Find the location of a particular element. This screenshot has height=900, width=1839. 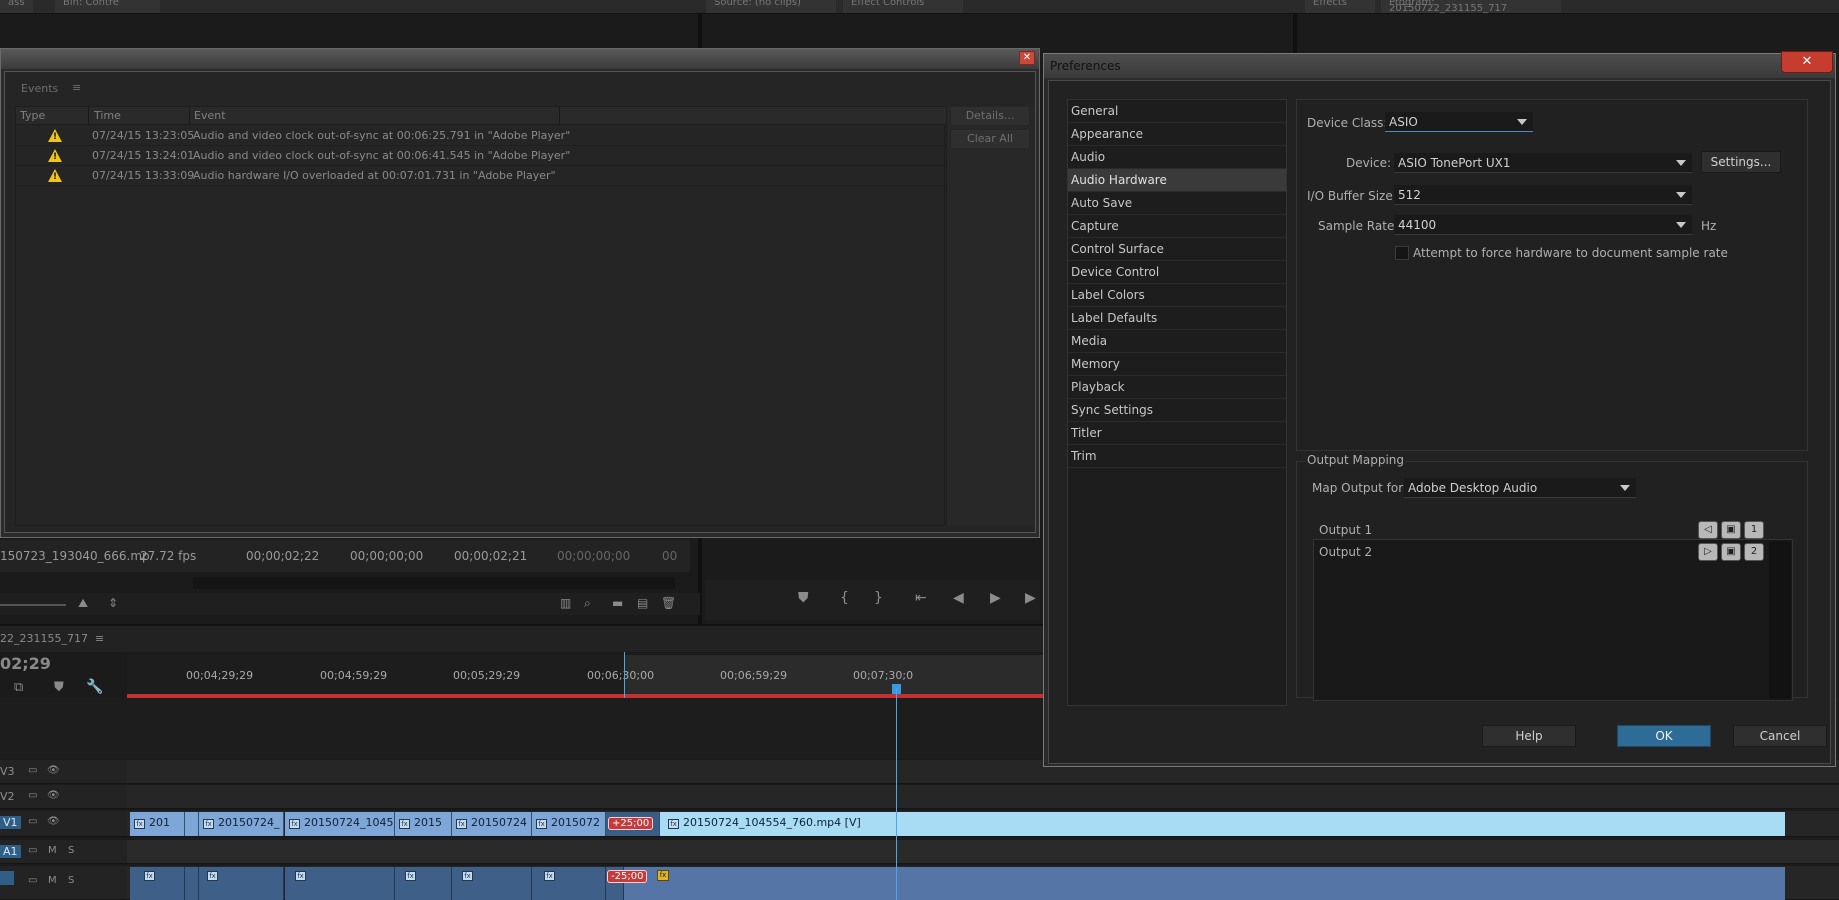

events-titlebar is located at coordinates (520, 59).